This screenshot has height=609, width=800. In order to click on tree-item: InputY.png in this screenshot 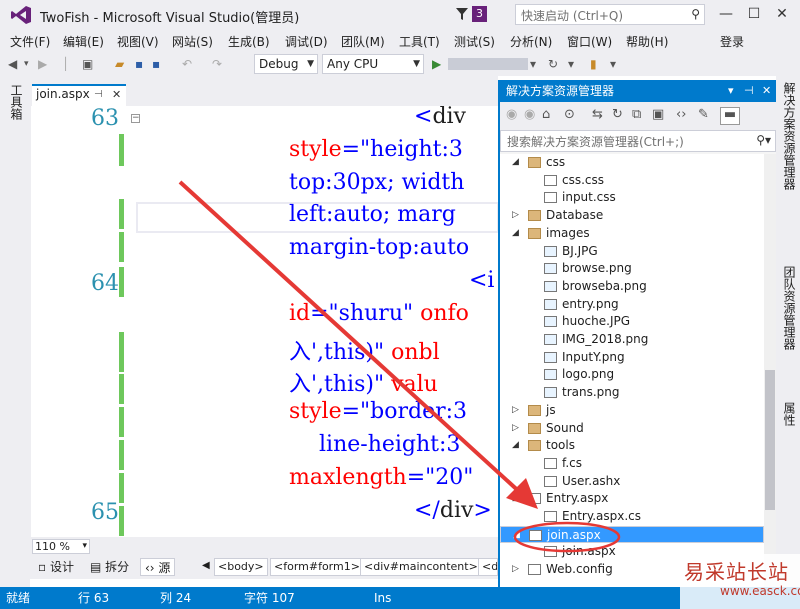, I will do `click(632, 358)`.